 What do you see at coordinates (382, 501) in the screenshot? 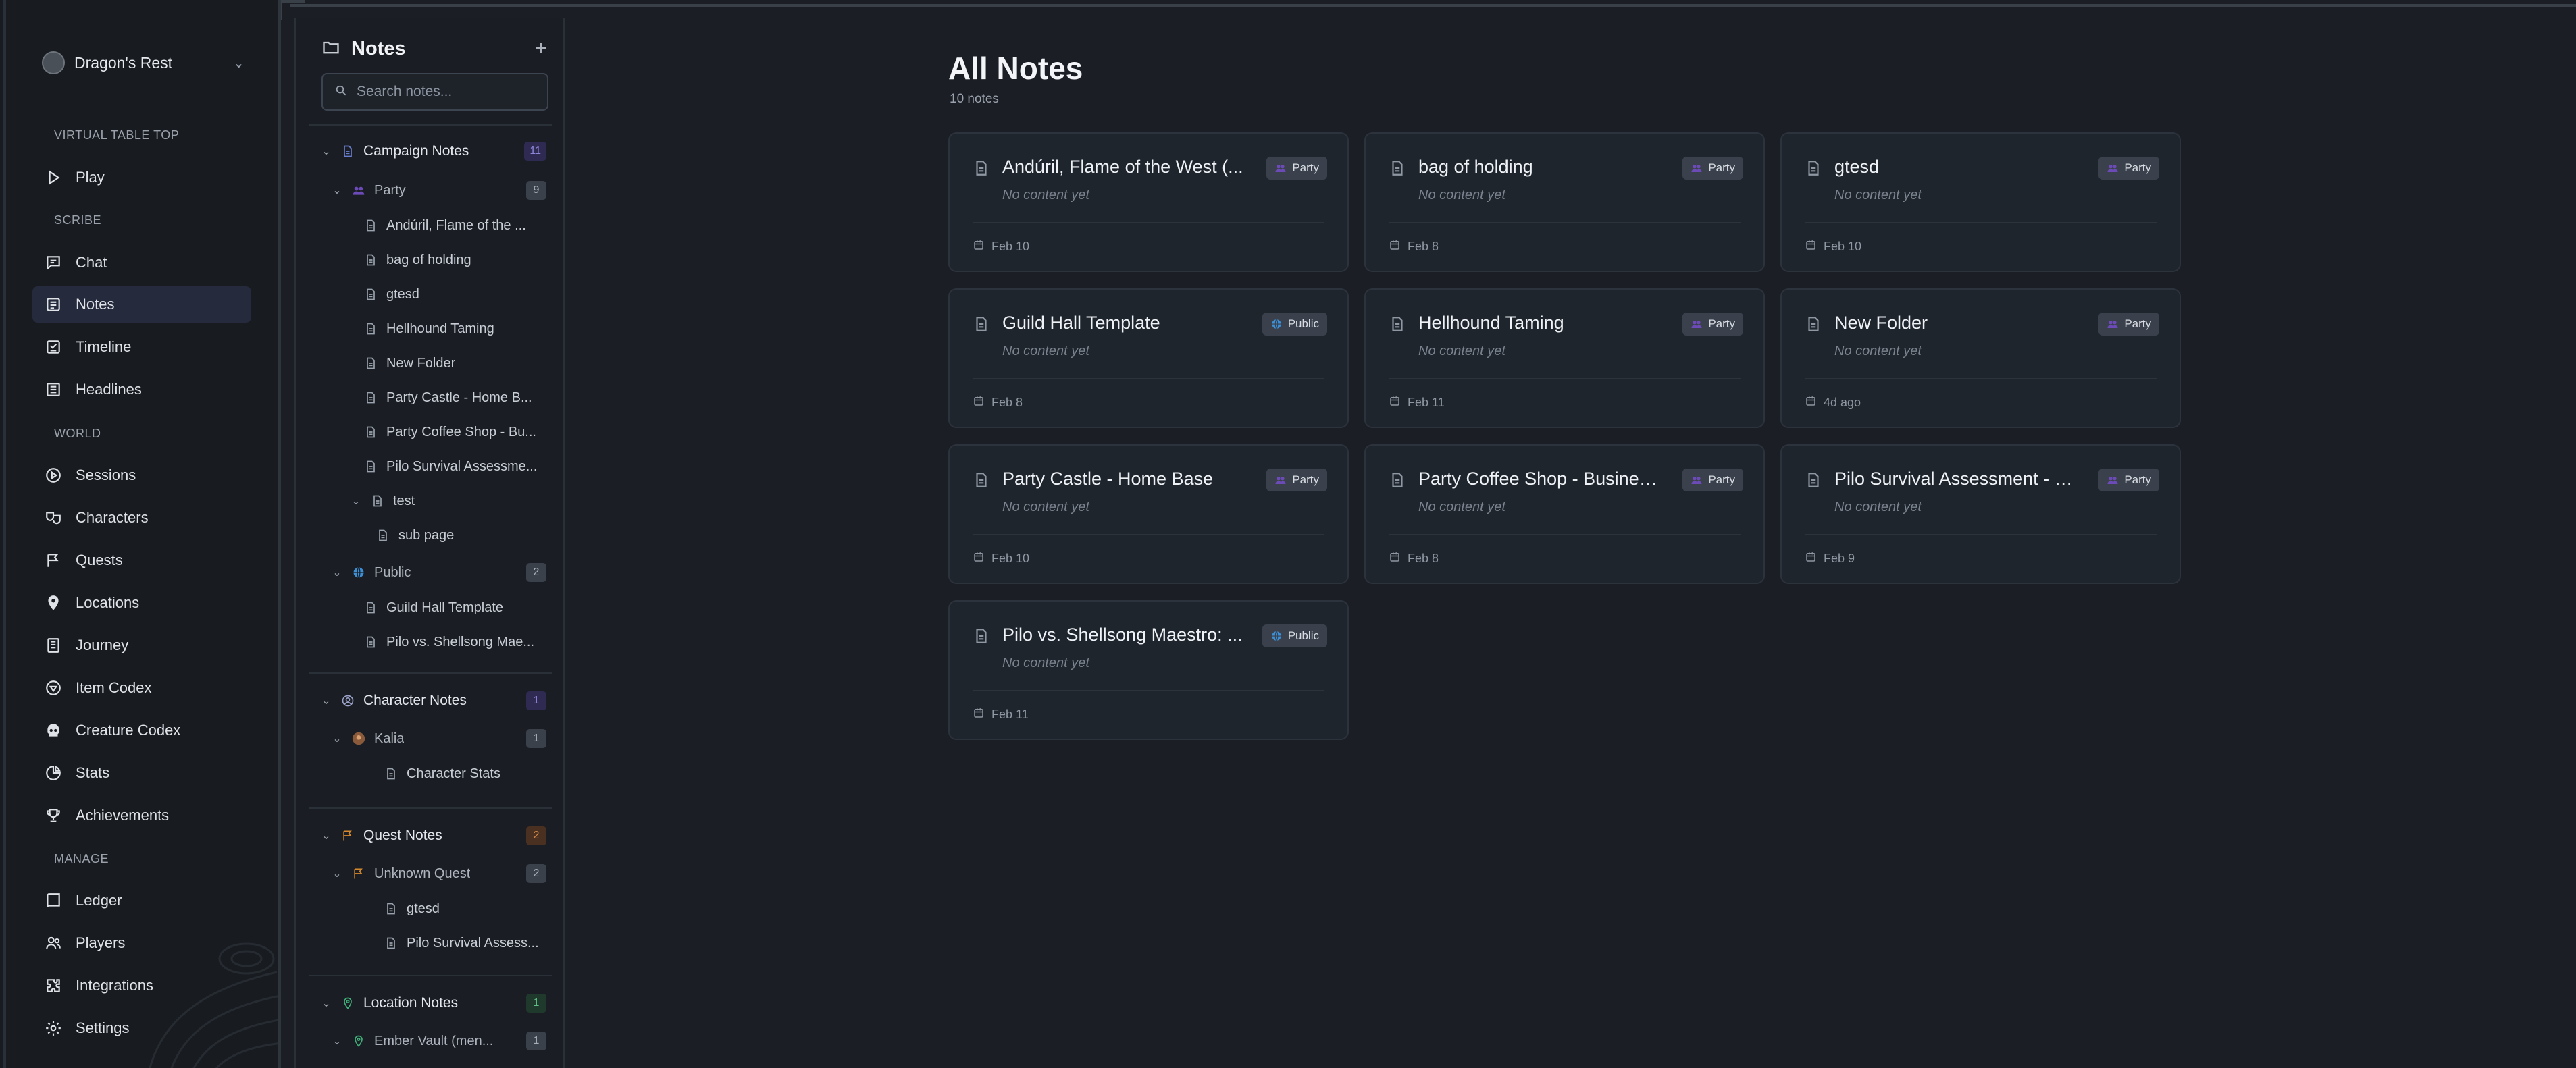
I see `tree-note-test: ⌄ test` at bounding box center [382, 501].